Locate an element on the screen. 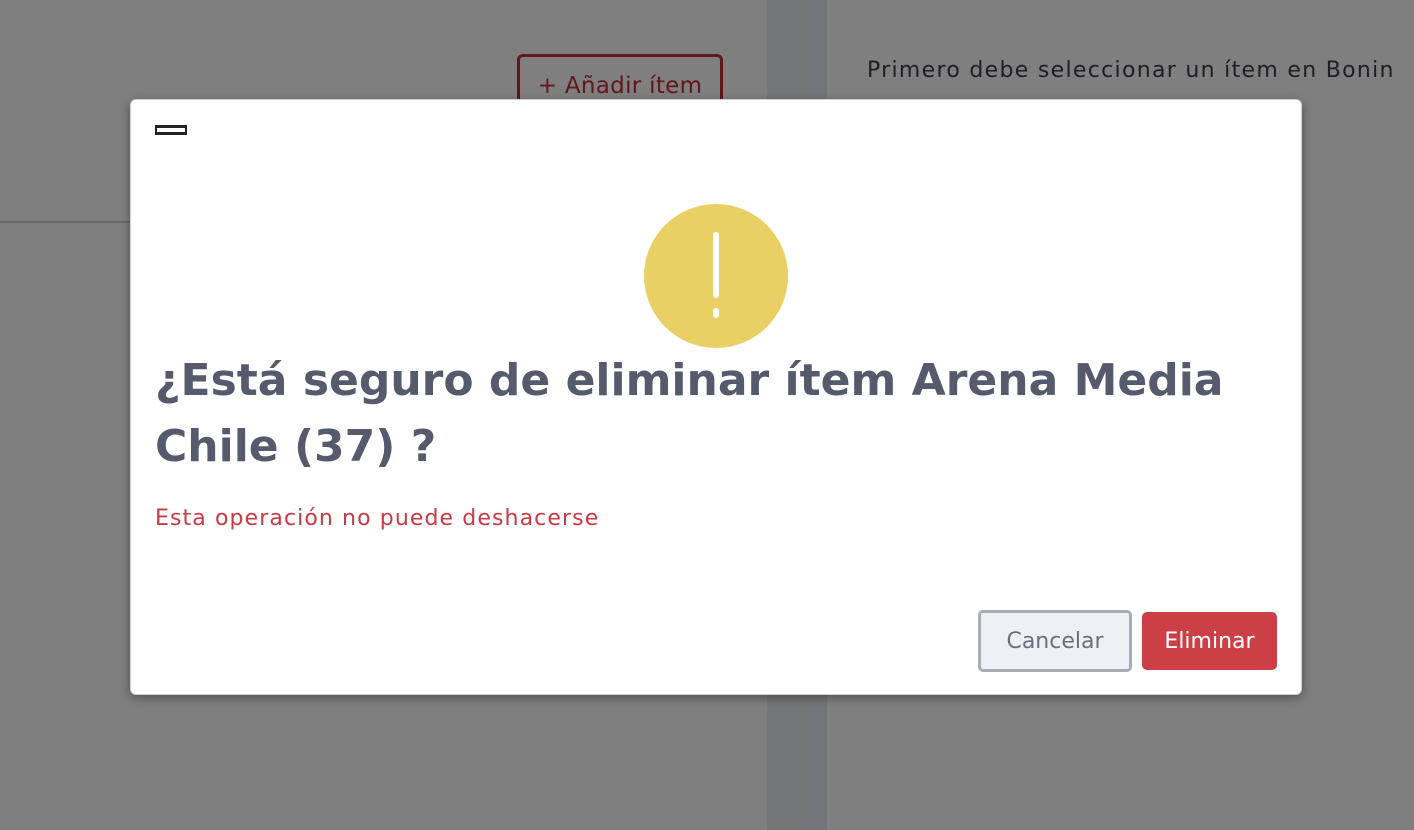 This screenshot has width=1414, height=830. delete-button: Eliminar is located at coordinates (1209, 641).